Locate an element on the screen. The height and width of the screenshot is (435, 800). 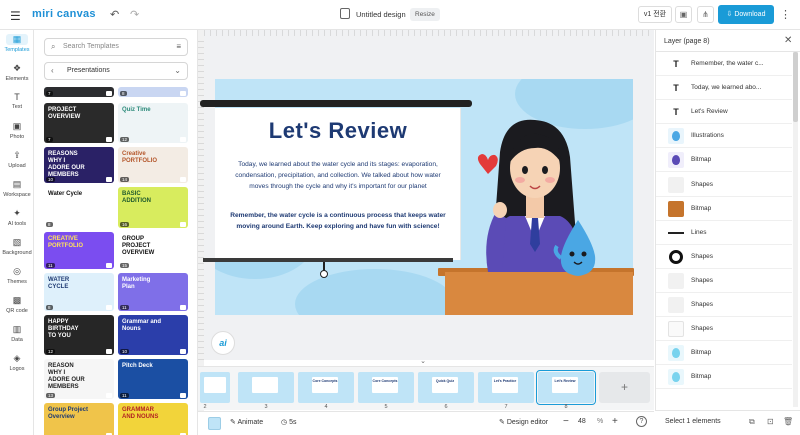
rail-item-logos: ◈ Logos is located at coordinates (17, 362).